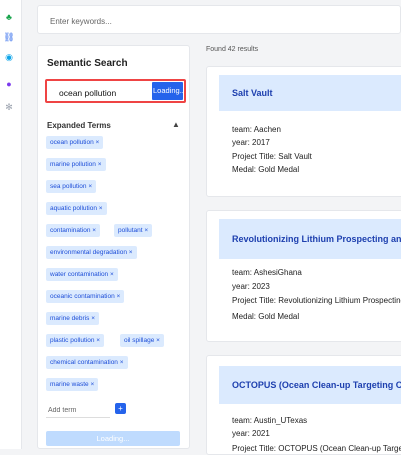 The height and width of the screenshot is (455, 401). Describe the element at coordinates (251, 286) in the screenshot. I see `result-year: year: 2023` at that location.